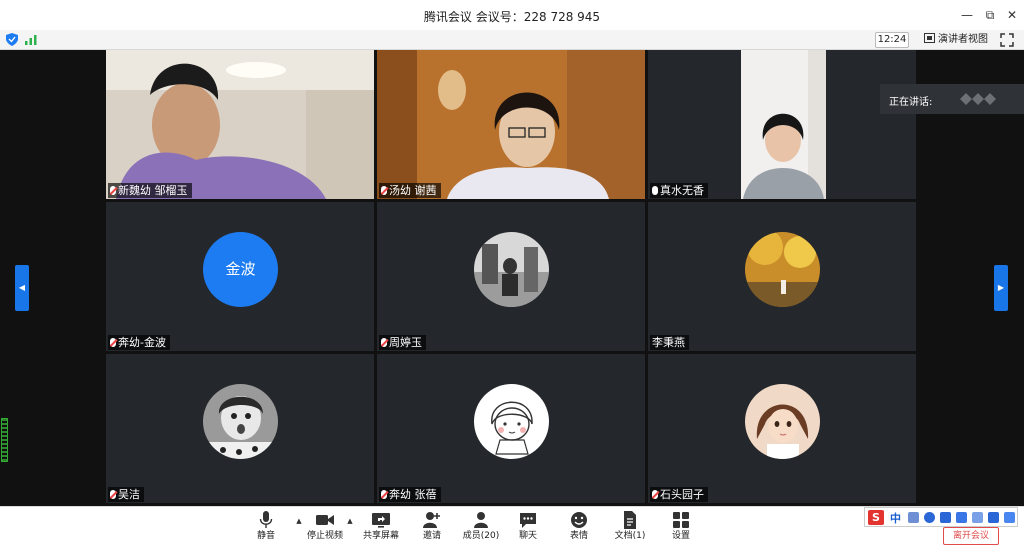 The image size is (1024, 547). I want to click on participant-name: 吴洁, so click(129, 494).